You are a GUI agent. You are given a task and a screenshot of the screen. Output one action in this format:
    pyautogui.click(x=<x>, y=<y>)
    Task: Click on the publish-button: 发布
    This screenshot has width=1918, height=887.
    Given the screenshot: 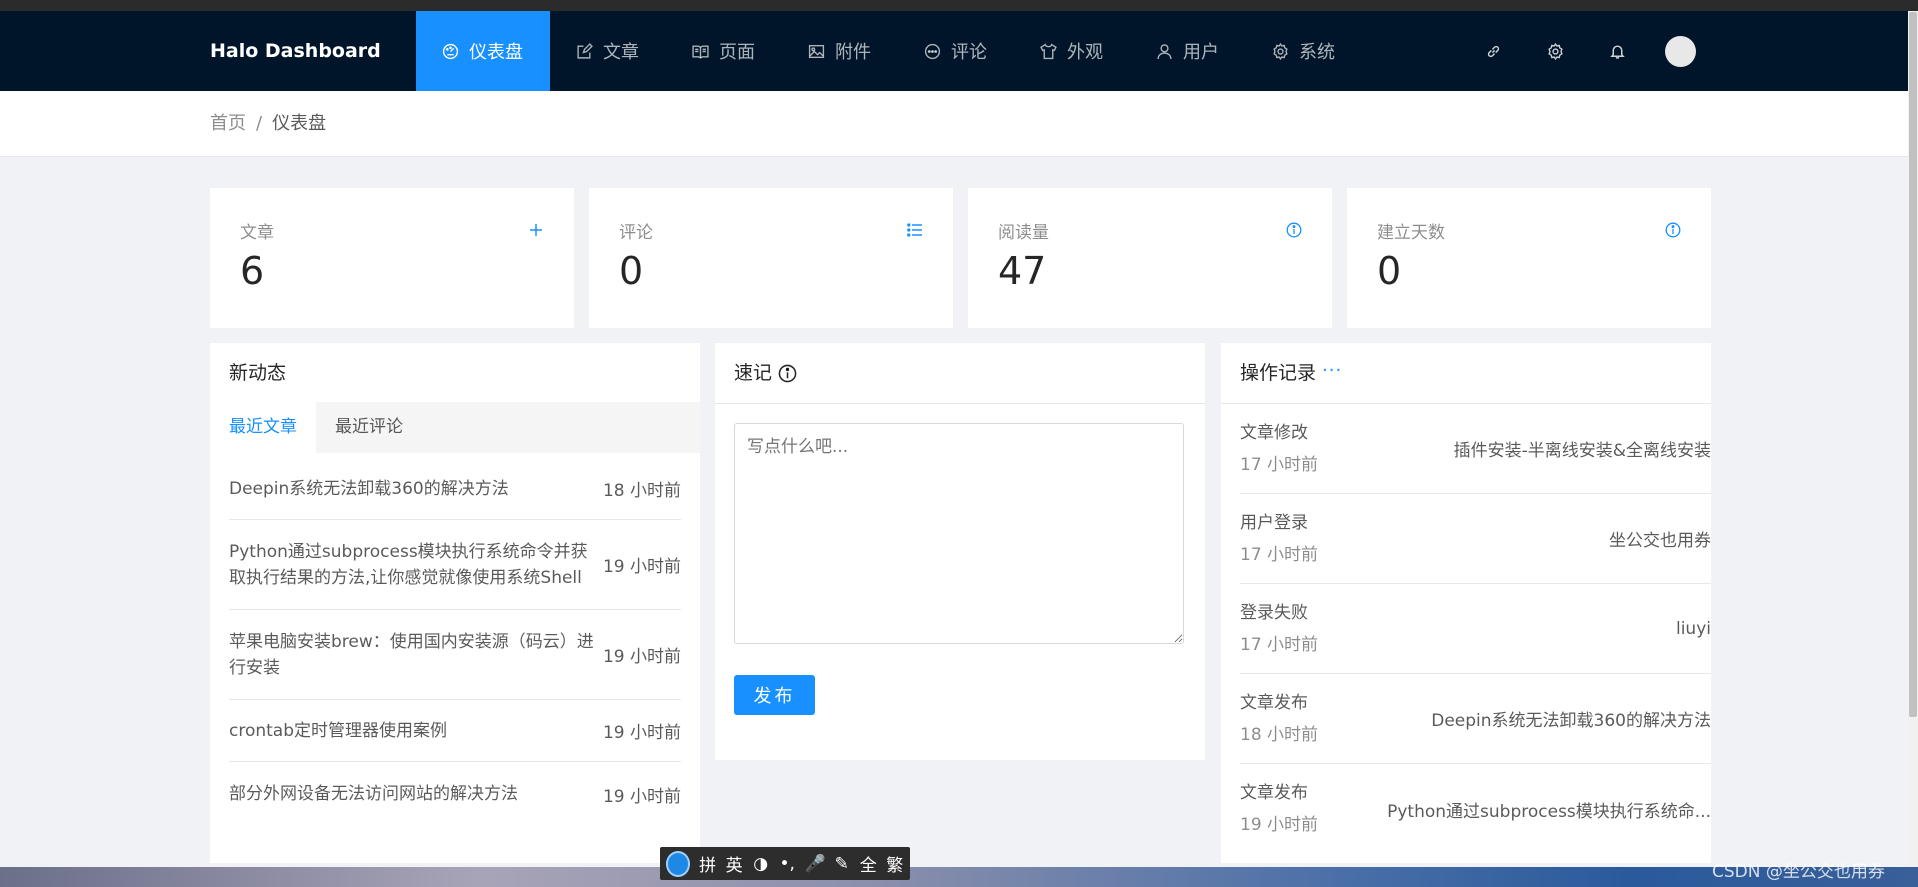 What is the action you would take?
    pyautogui.click(x=774, y=695)
    